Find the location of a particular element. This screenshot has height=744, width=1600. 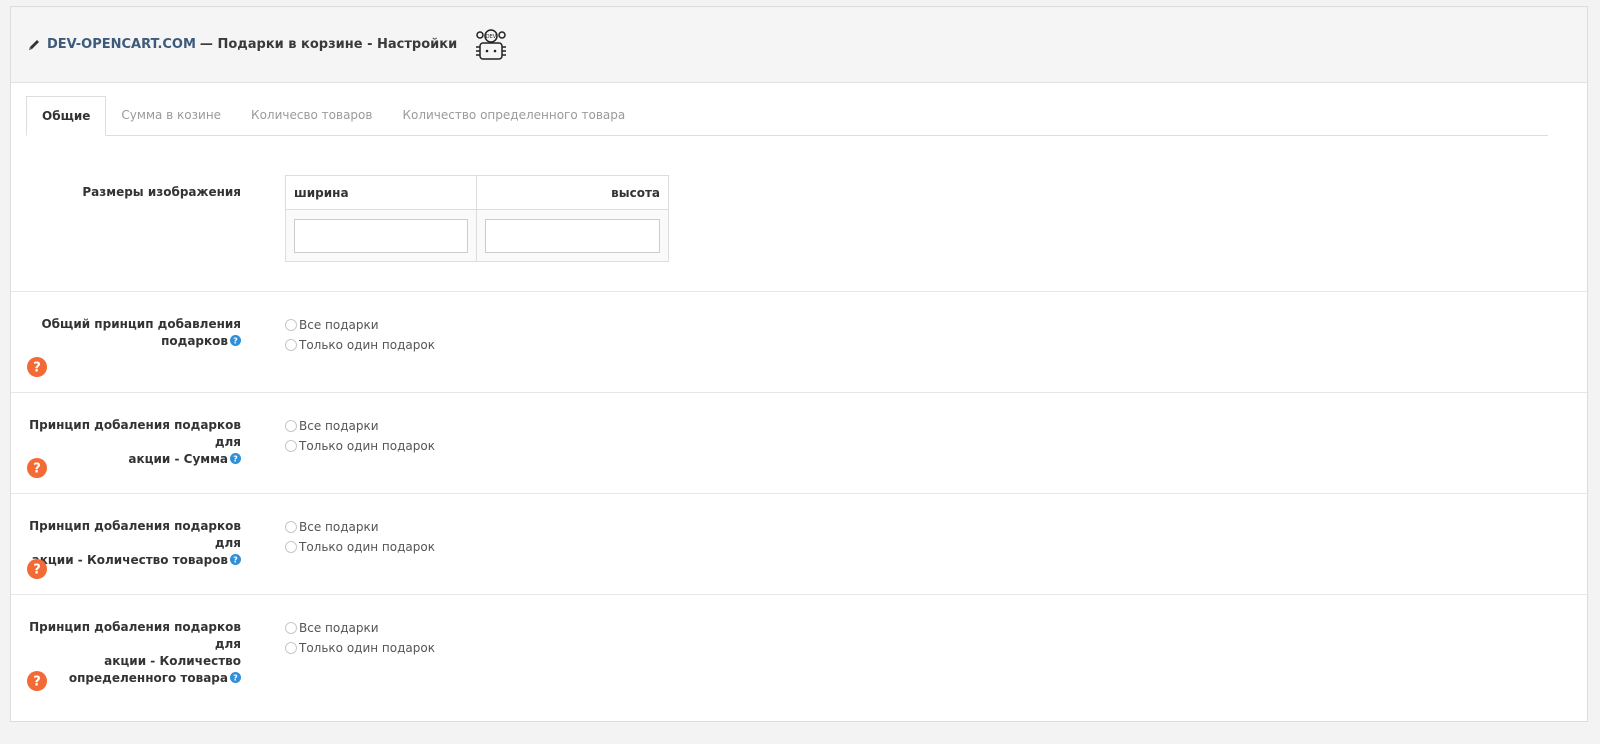

label-line-text: определенного товара is located at coordinates (148, 678).